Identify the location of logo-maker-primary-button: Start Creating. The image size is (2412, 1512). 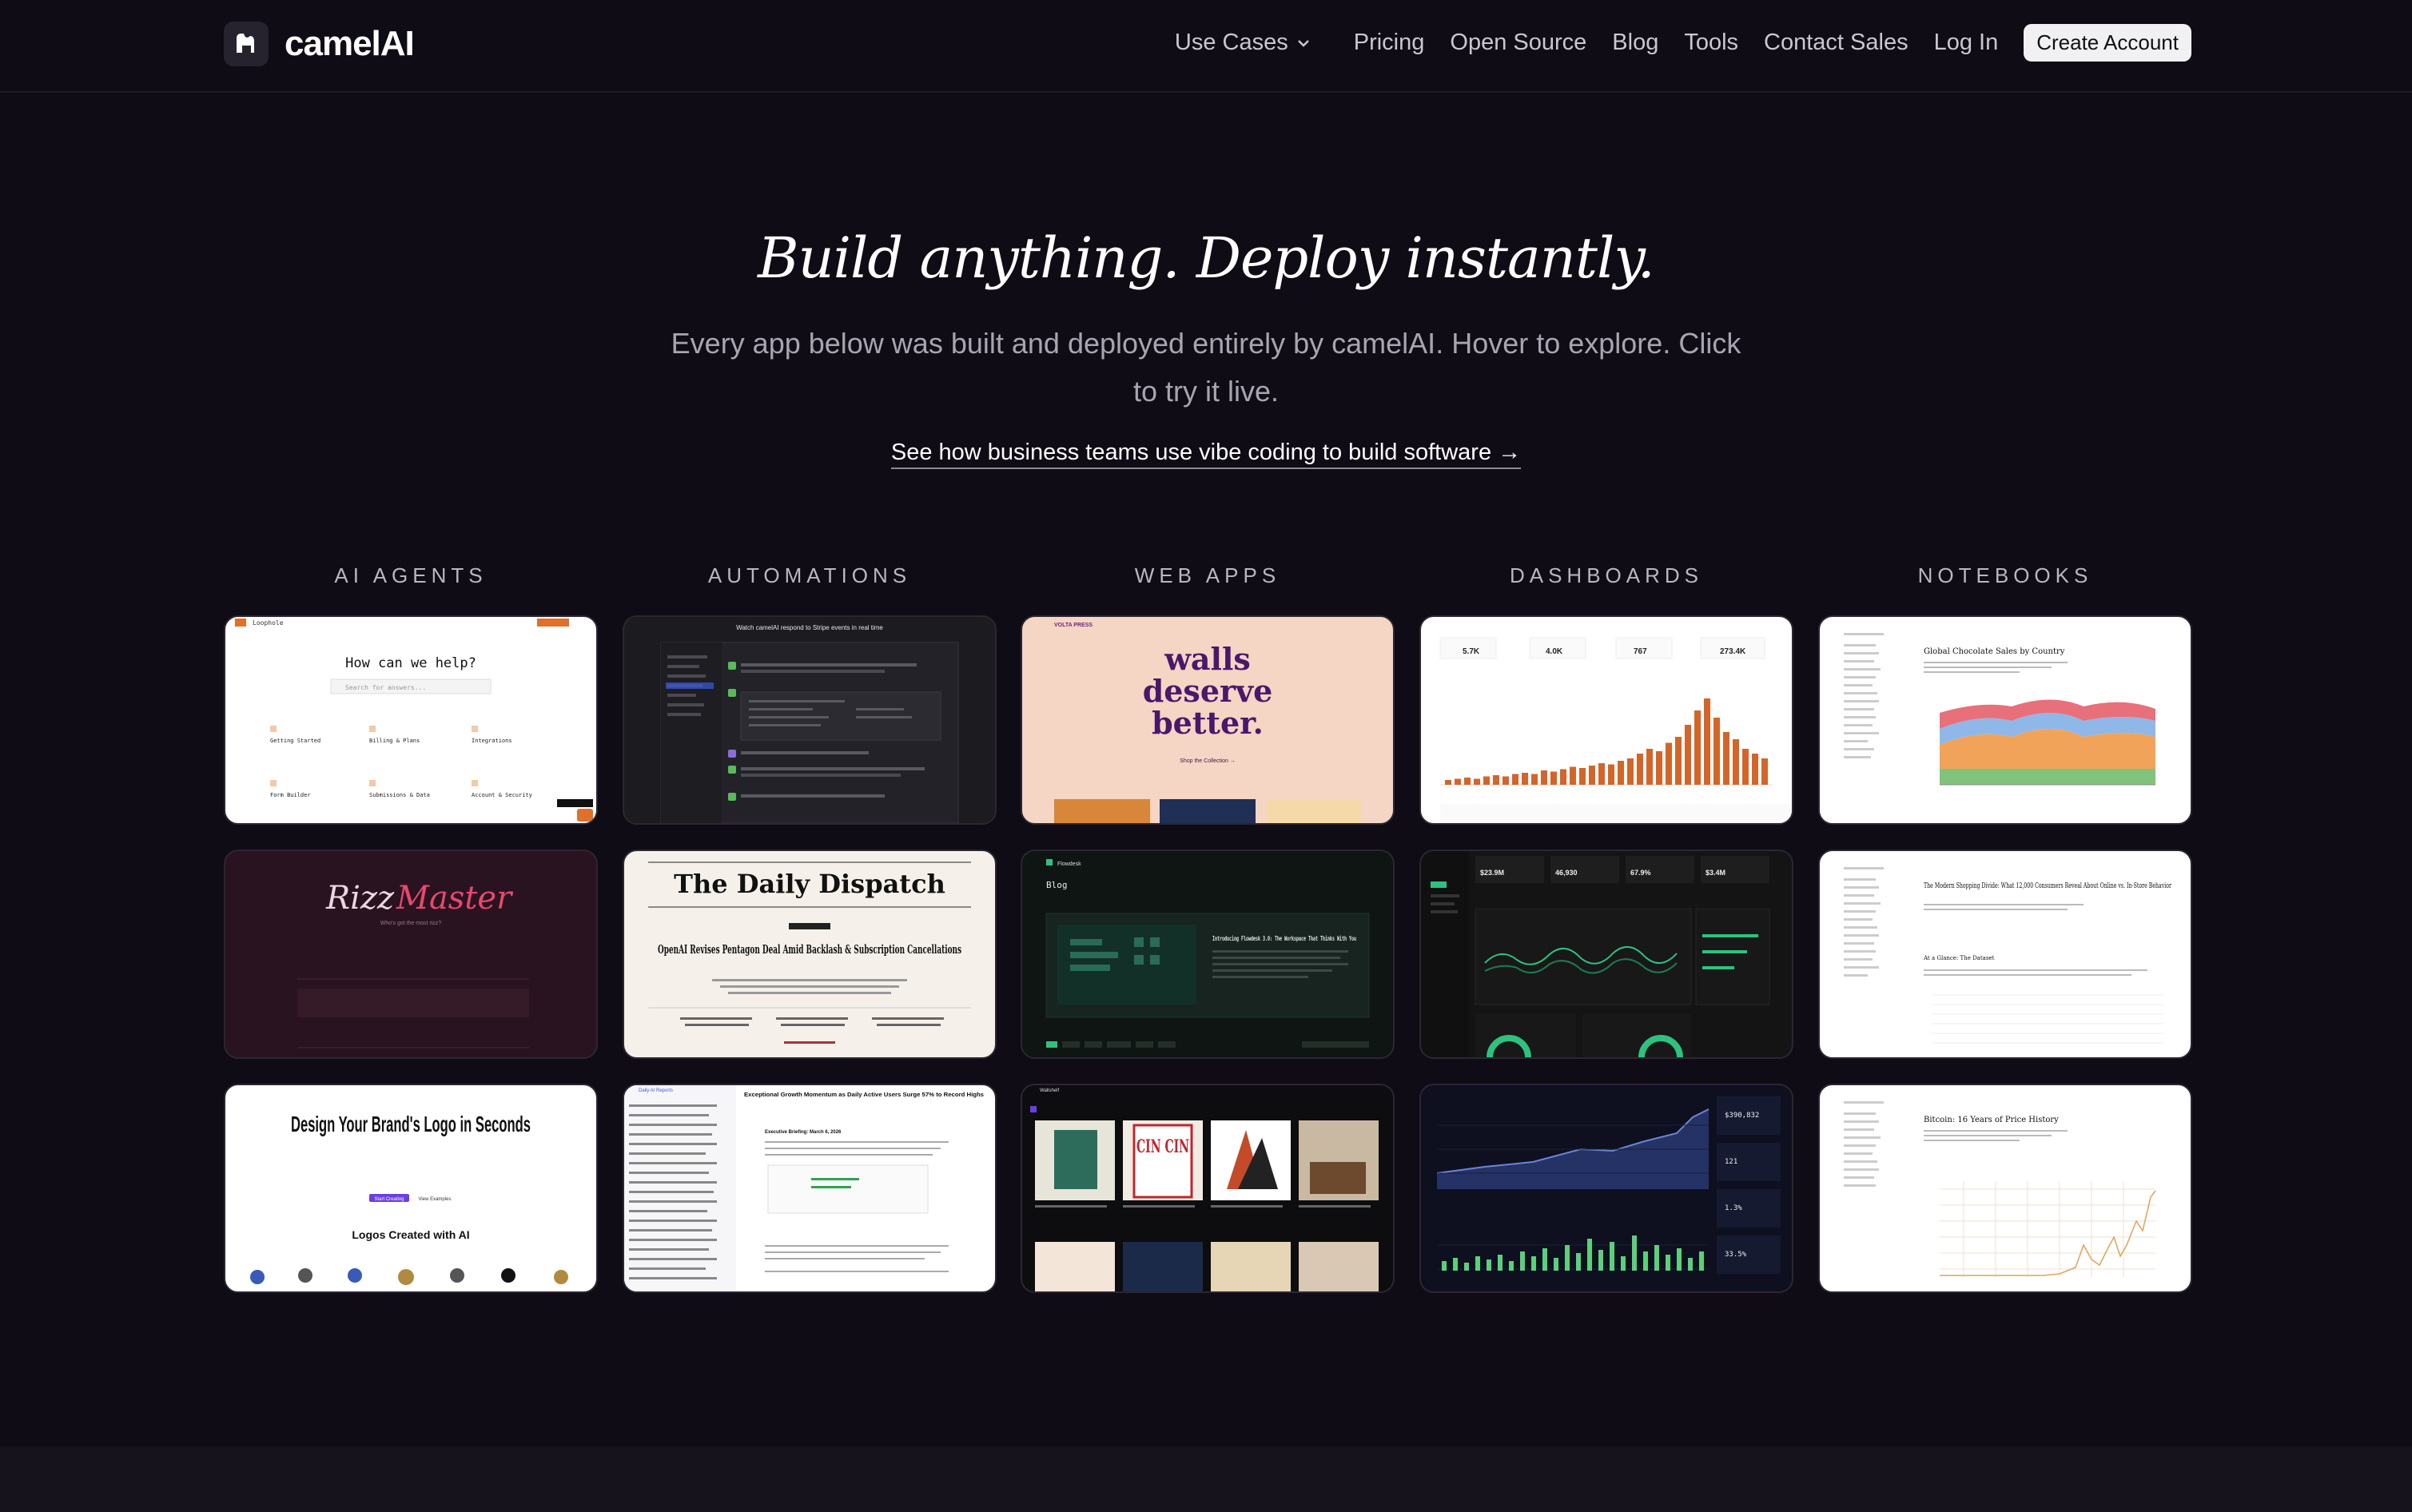
(389, 1199).